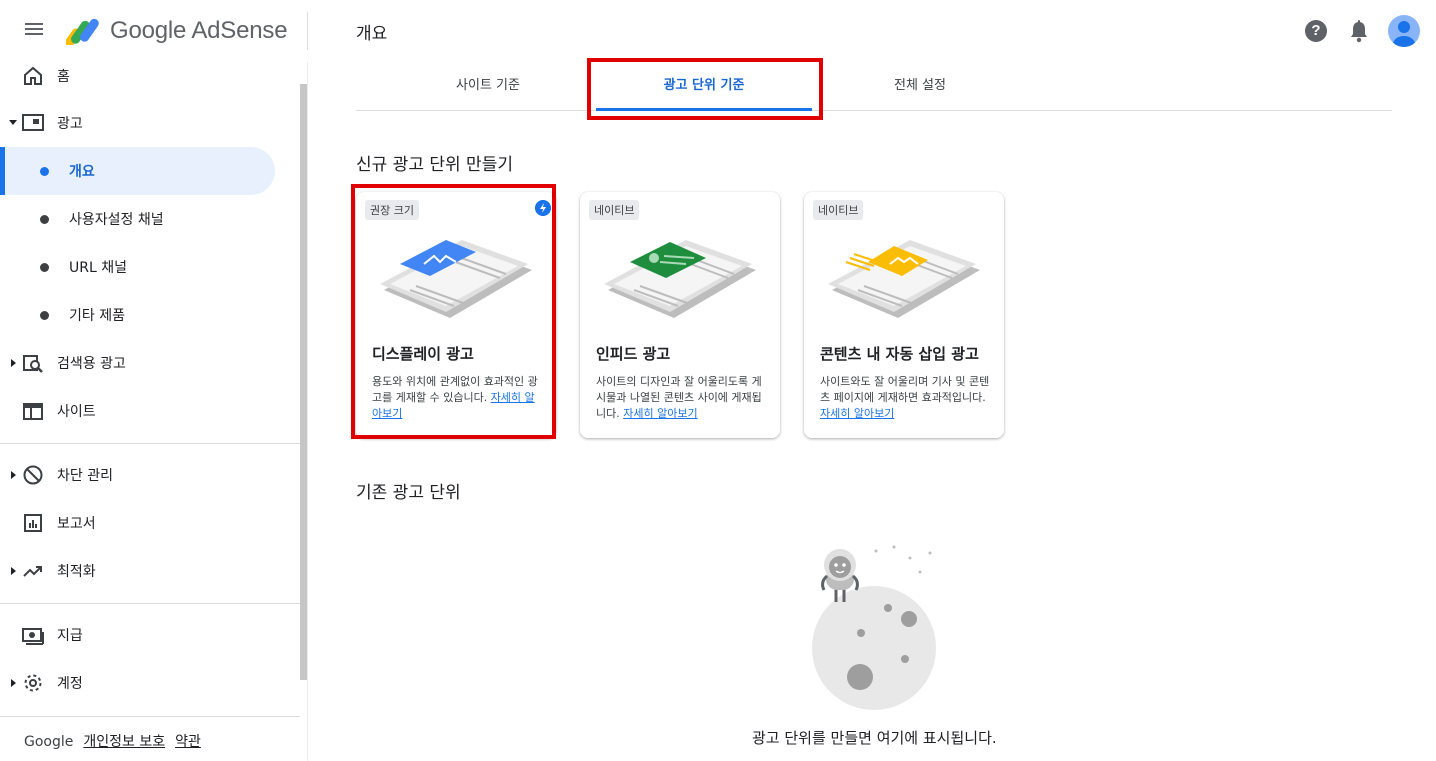 The image size is (1436, 761). I want to click on card-title: 콘텐츠 내 자동 삽입 광고, so click(899, 354).